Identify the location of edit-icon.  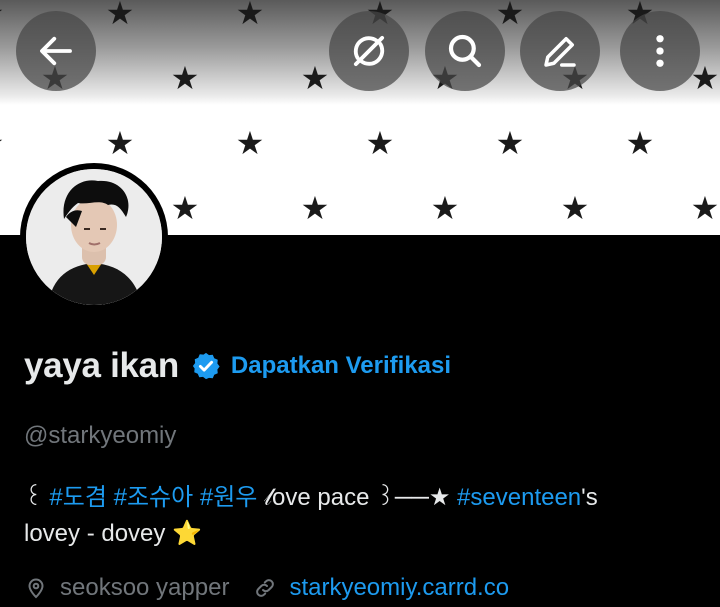
(560, 52).